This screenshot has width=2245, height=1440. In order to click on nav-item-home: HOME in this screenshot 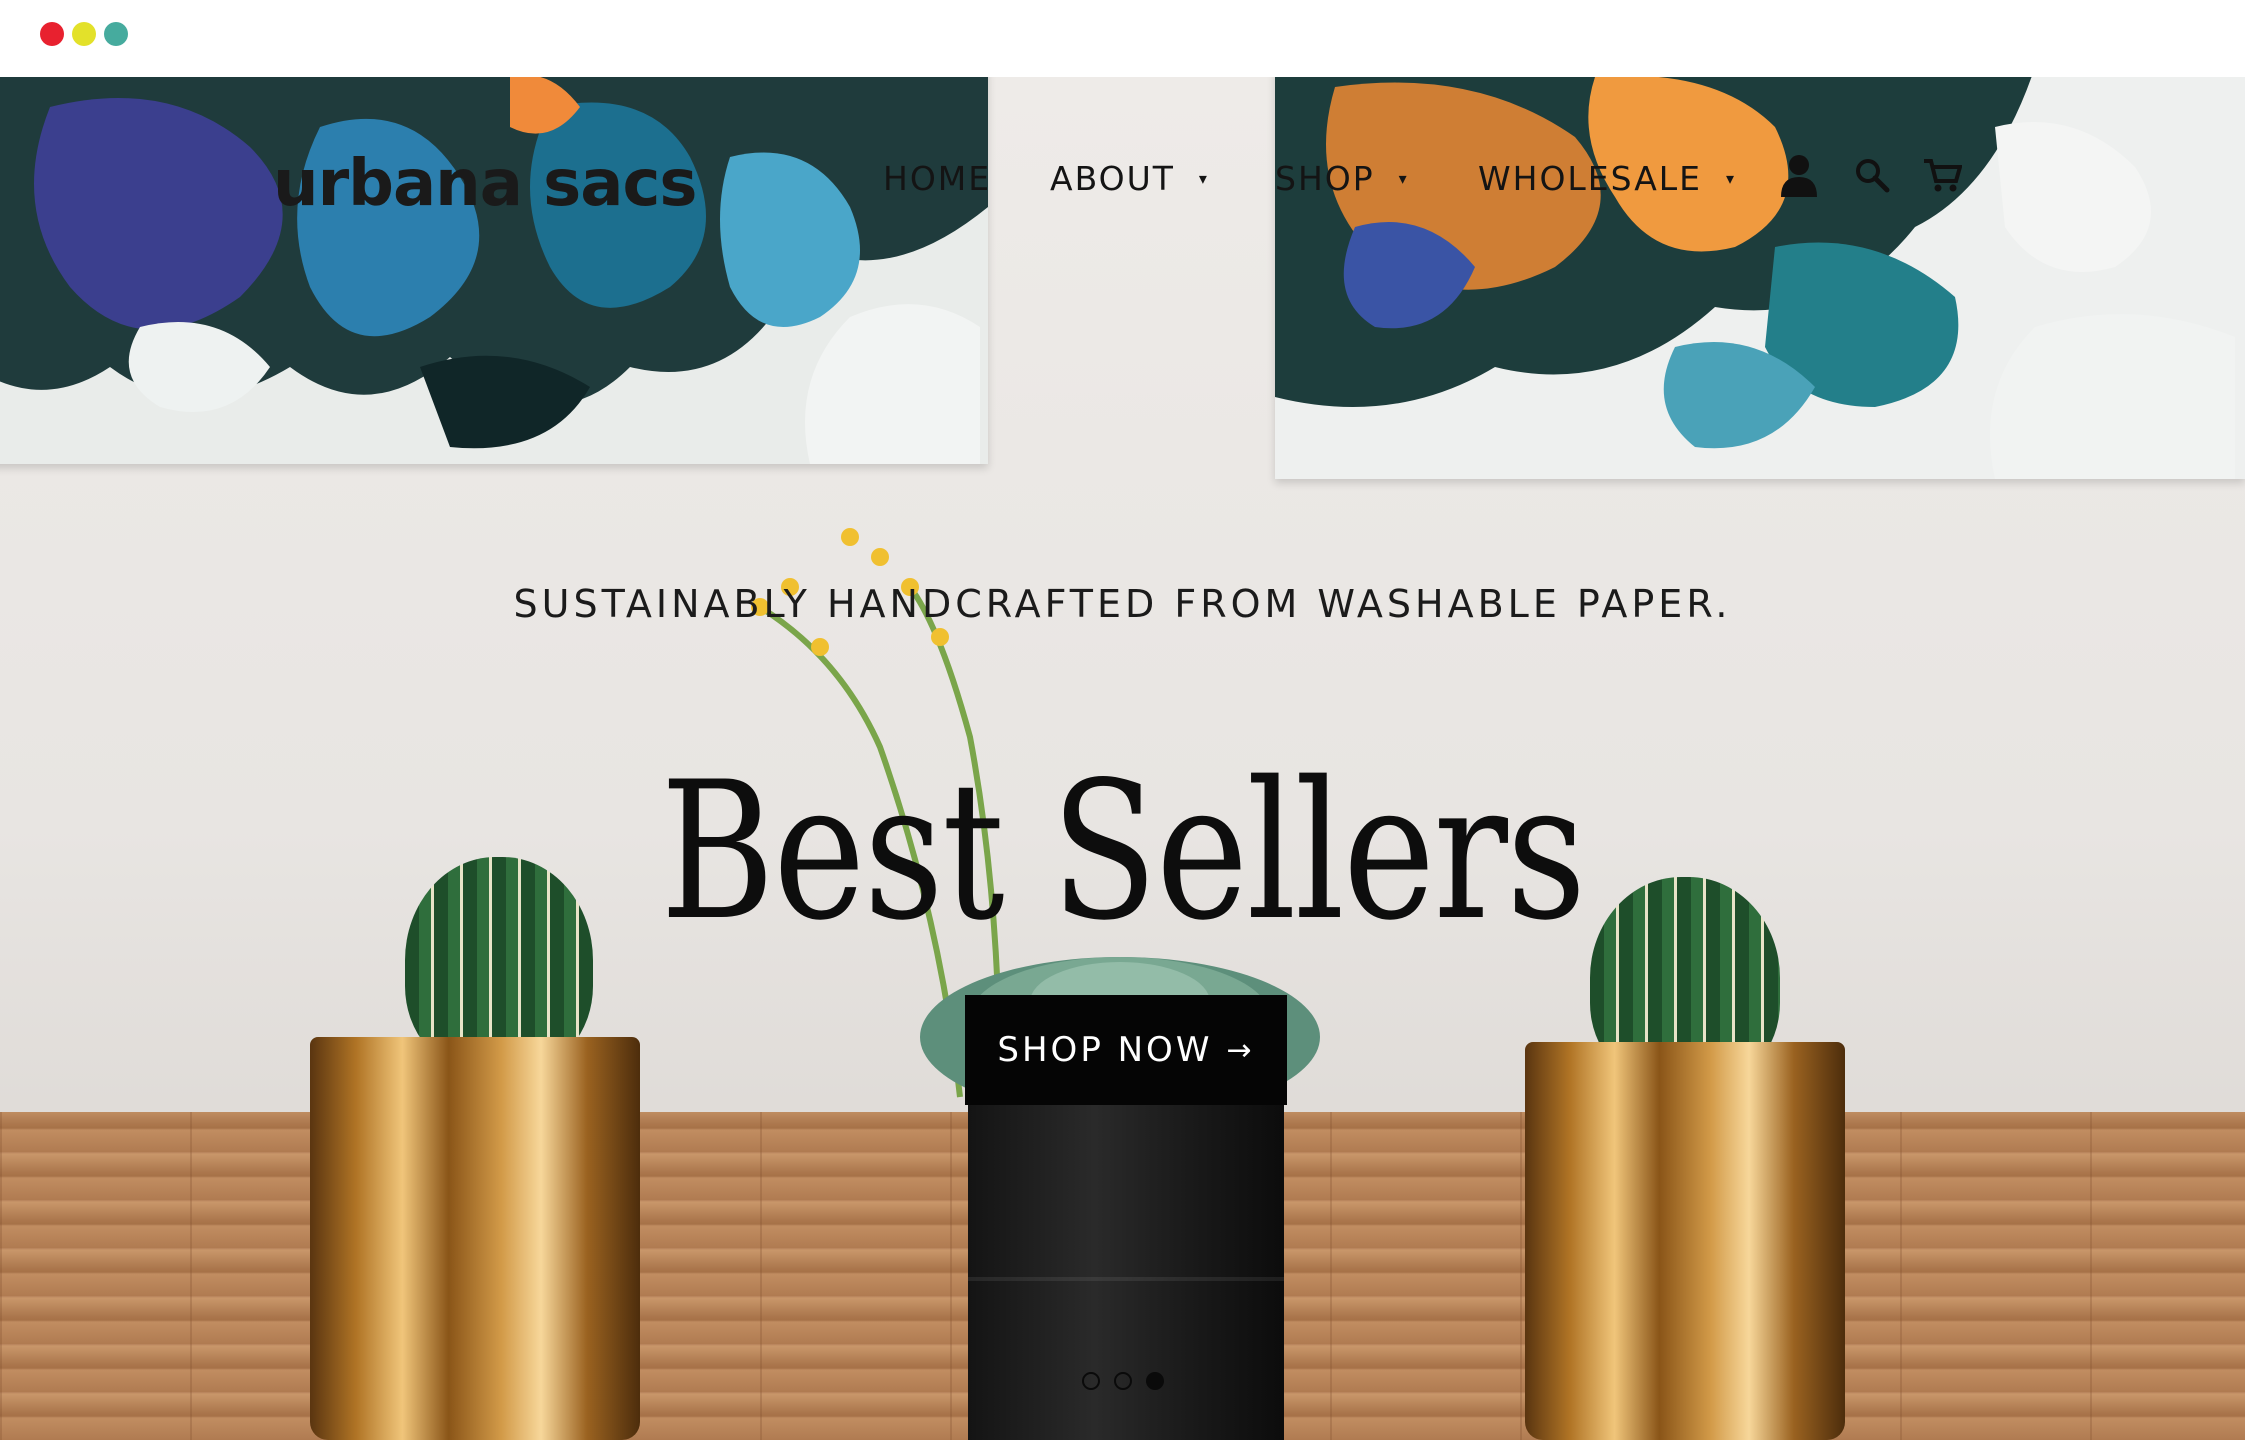, I will do `click(937, 178)`.